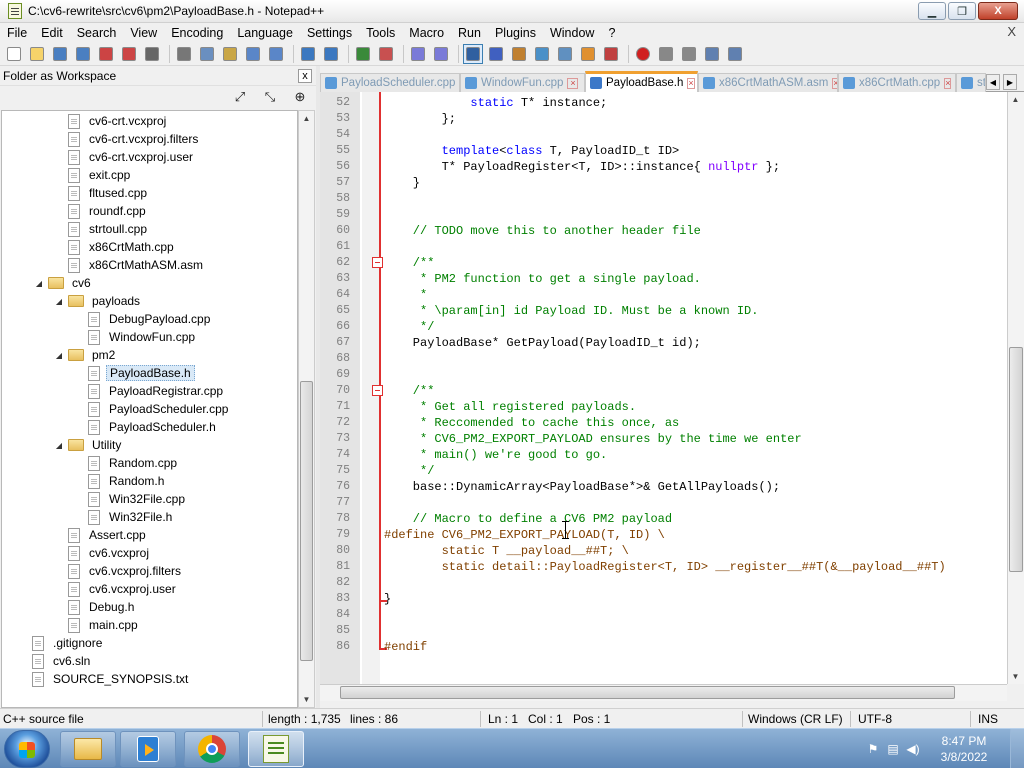  I want to click on menu-file: File, so click(17, 33).